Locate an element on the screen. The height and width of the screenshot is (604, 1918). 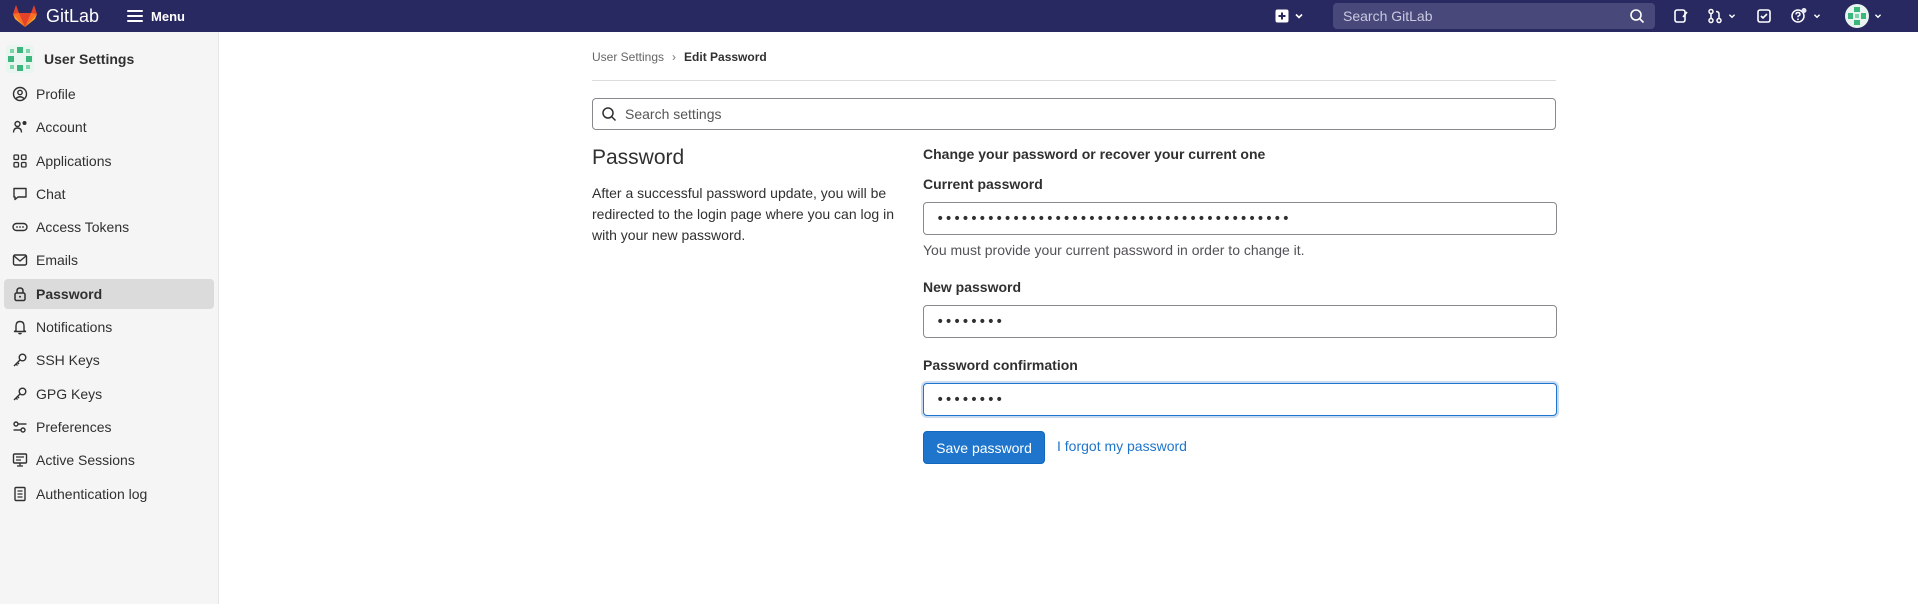
sidebar-item-label: SSH Keys is located at coordinates (68, 360).